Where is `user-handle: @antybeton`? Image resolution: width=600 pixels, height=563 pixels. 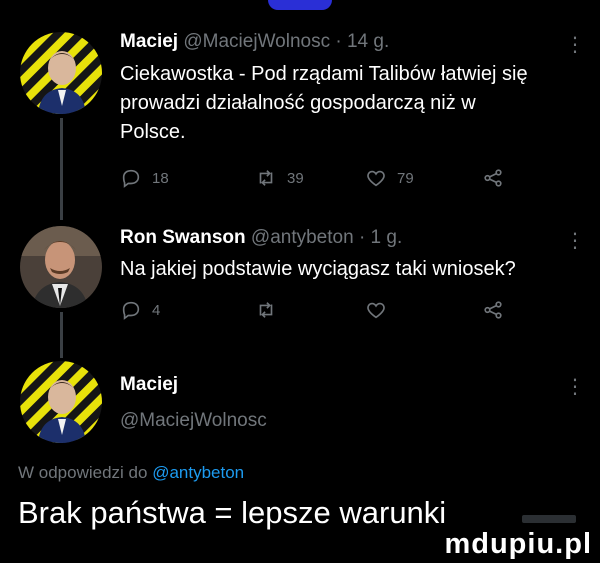
user-handle: @antybeton is located at coordinates (302, 237).